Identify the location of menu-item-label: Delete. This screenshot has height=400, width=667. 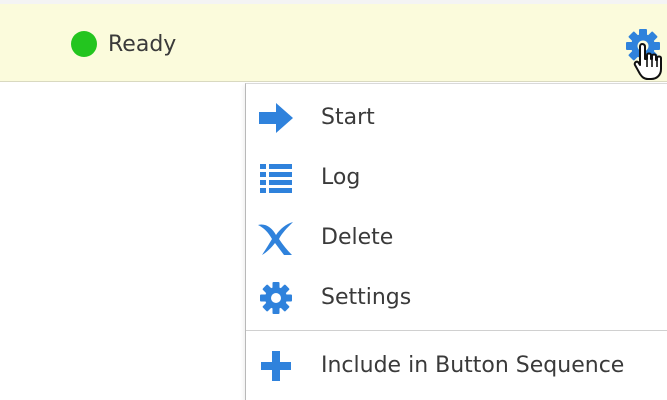
(357, 237).